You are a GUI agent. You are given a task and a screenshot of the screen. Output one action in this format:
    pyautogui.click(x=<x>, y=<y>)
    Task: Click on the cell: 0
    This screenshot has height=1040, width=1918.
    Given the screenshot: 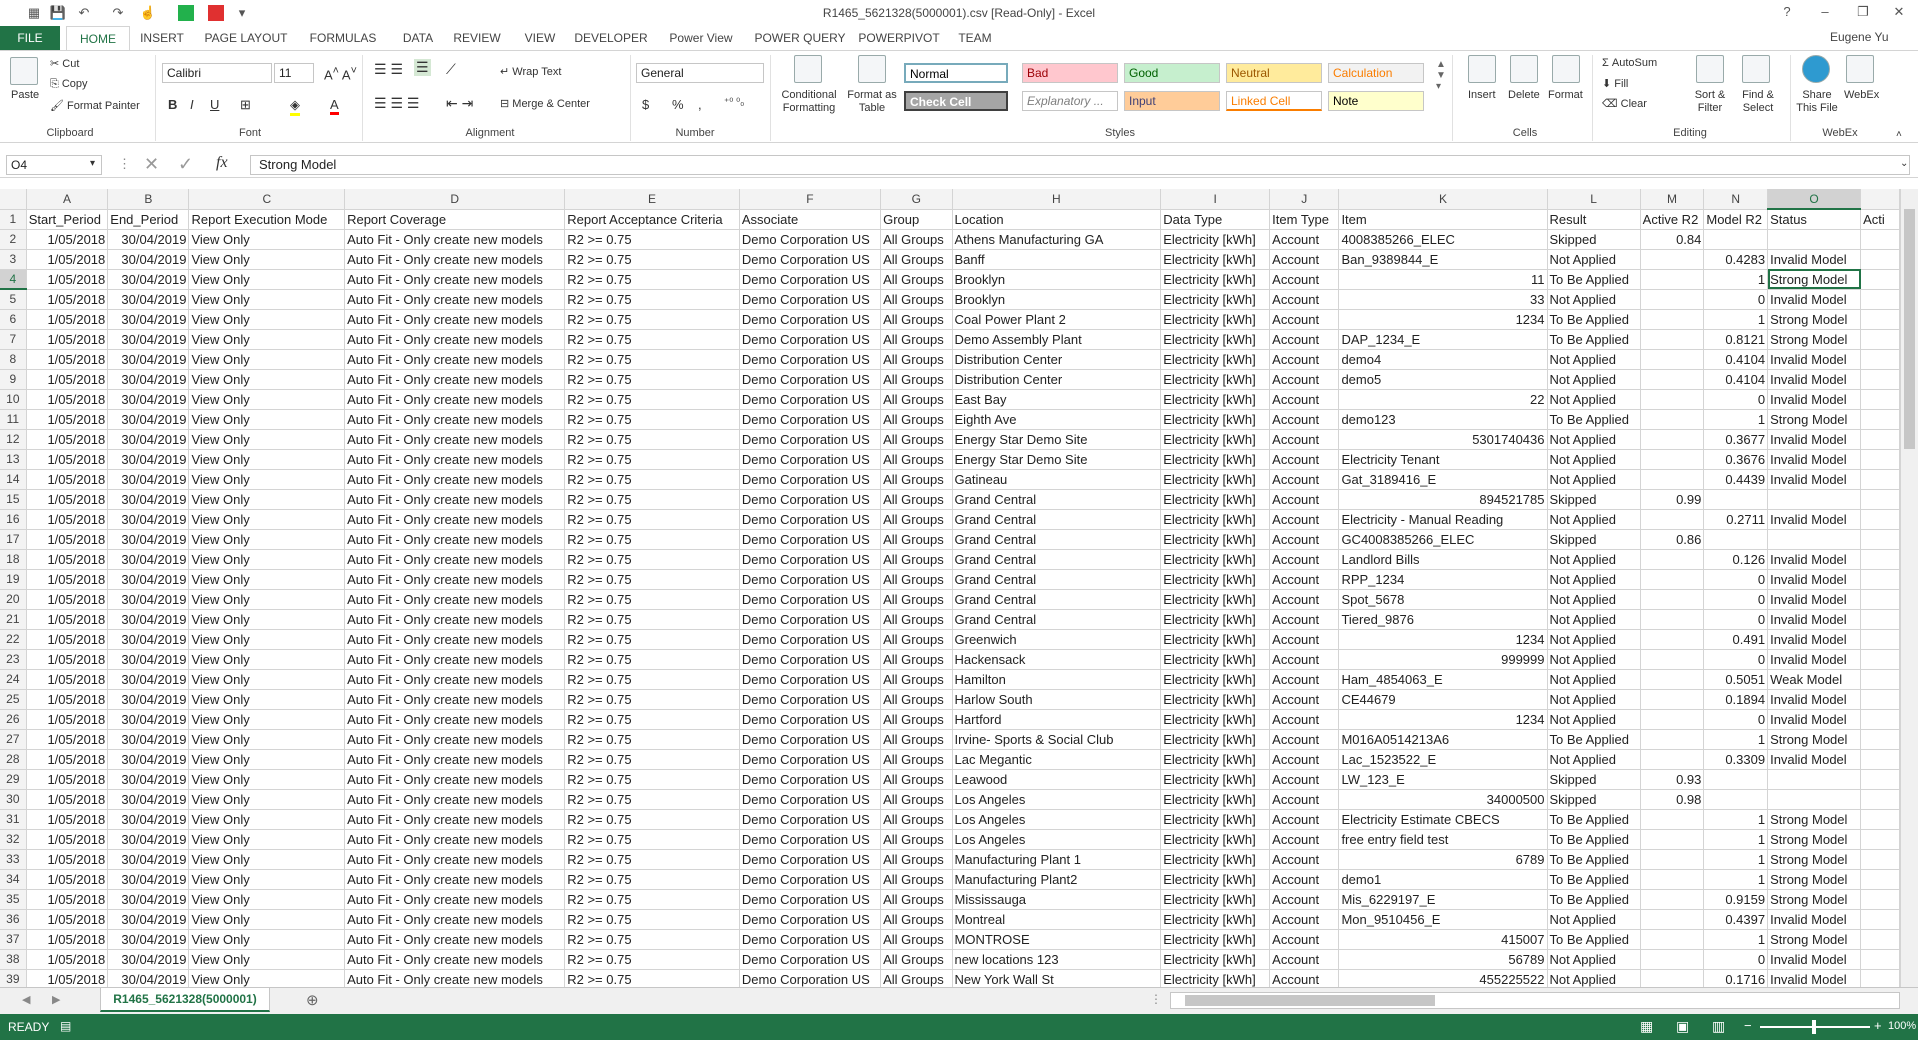 What is the action you would take?
    pyautogui.click(x=1736, y=659)
    